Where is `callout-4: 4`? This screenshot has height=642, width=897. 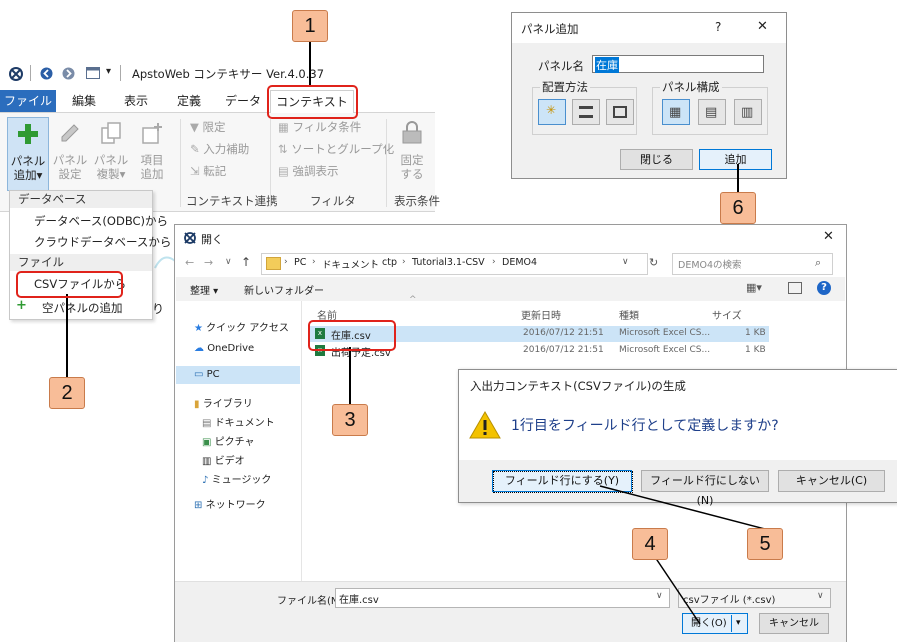
callout-4: 4 is located at coordinates (650, 544).